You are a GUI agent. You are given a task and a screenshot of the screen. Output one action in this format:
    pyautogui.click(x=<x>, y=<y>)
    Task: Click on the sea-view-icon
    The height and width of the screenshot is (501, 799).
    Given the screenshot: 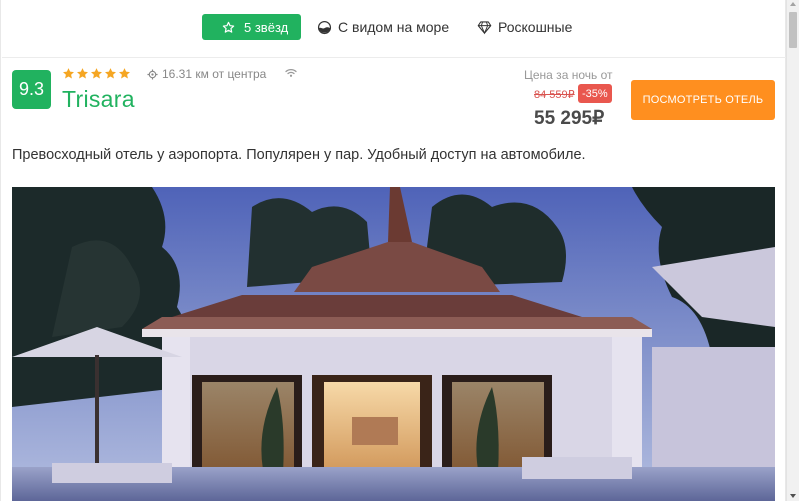 What is the action you would take?
    pyautogui.click(x=324, y=27)
    